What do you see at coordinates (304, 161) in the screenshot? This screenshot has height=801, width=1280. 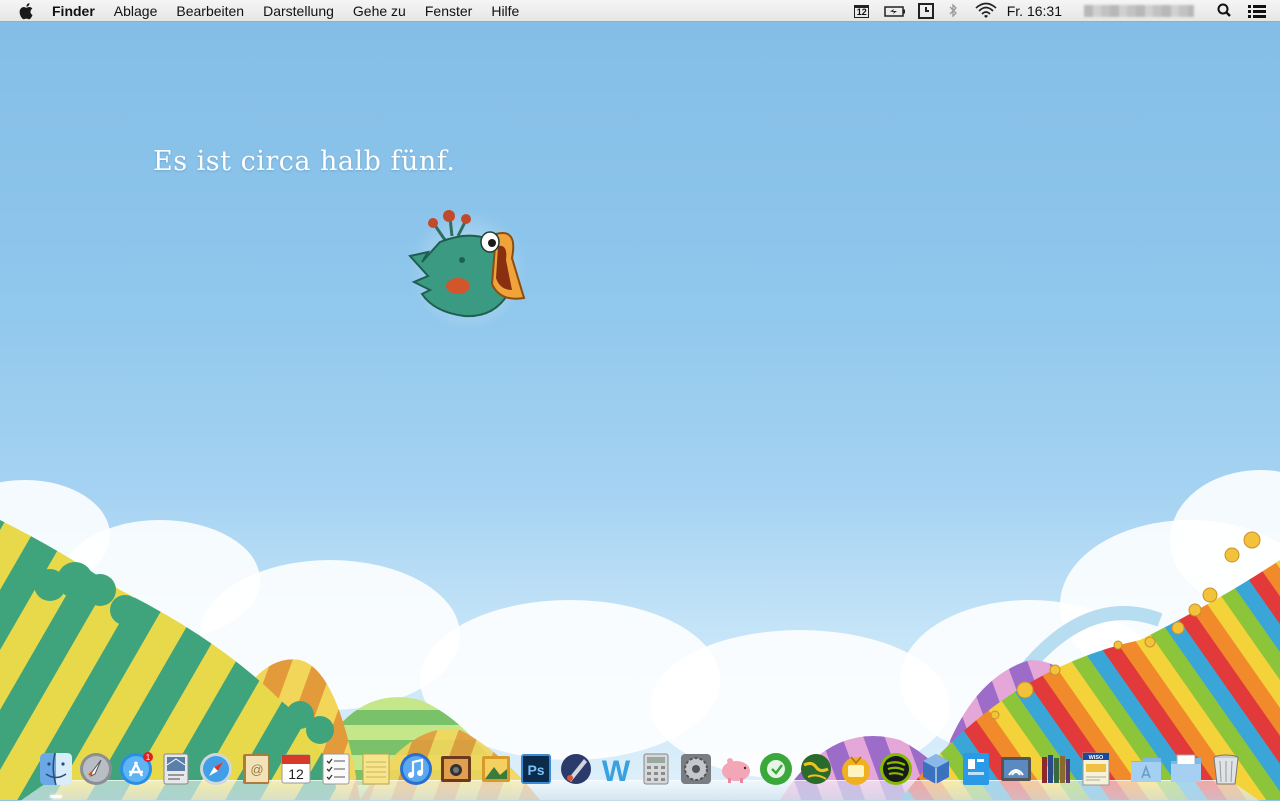 I see `wallpaper-clock-text: Es ist circa halb fünf.` at bounding box center [304, 161].